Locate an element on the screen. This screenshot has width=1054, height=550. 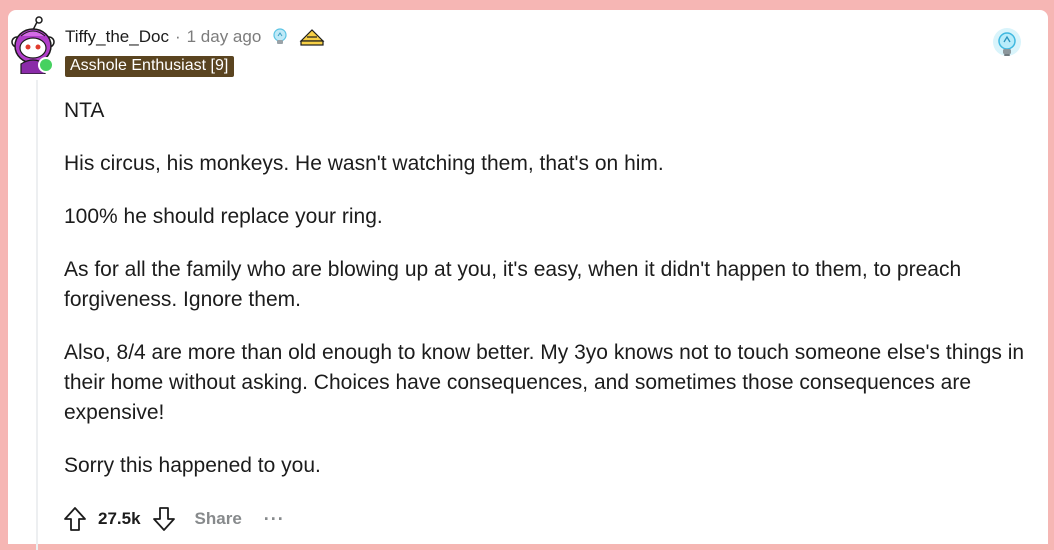
upvote-button is located at coordinates (75, 519).